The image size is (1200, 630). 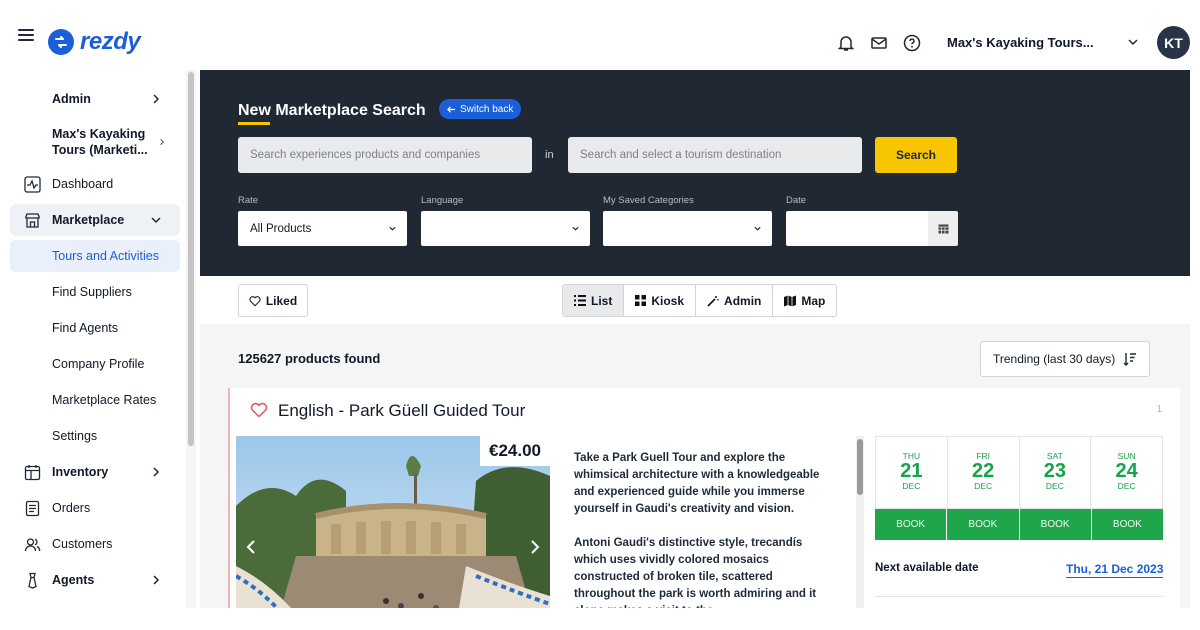 I want to click on avatar: KT, so click(x=1173, y=42).